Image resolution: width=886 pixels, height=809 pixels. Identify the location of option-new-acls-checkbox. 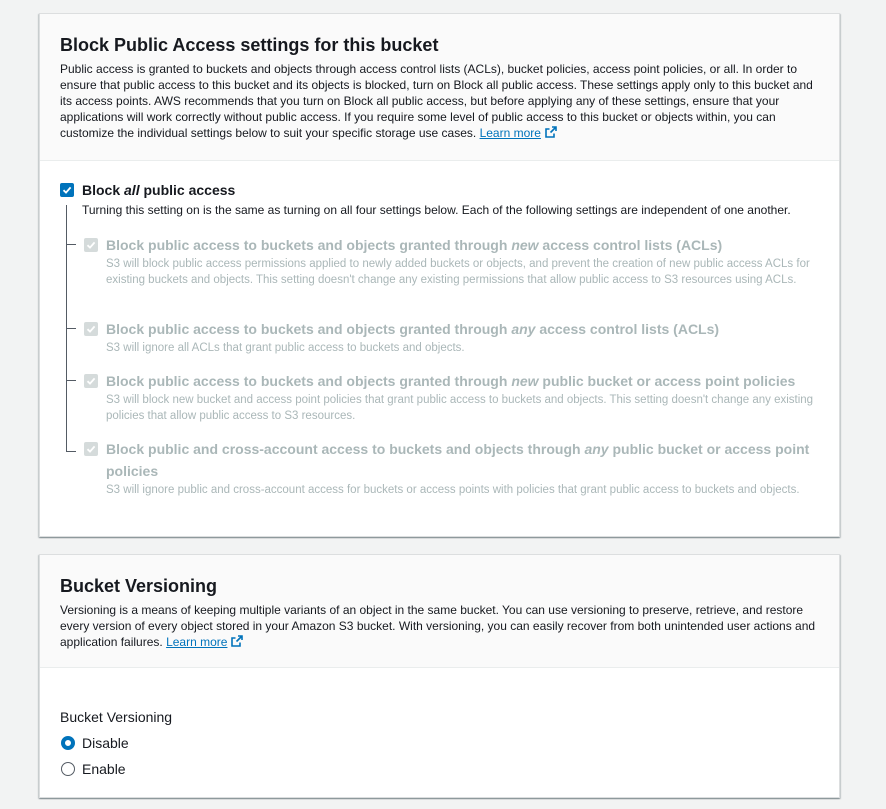
(91, 245).